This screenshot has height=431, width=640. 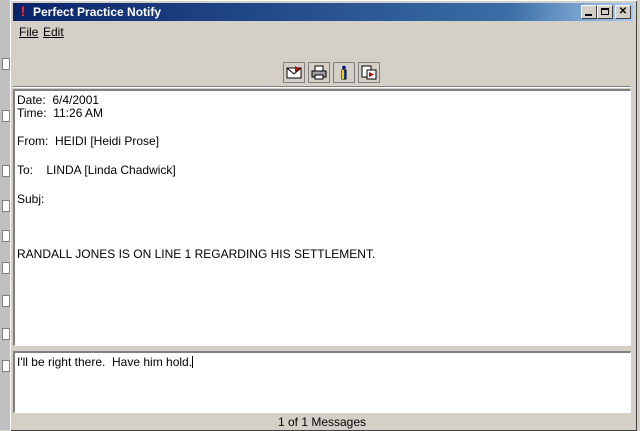 What do you see at coordinates (60, 113) in the screenshot?
I see `message-time: Time: 11:26 AM` at bounding box center [60, 113].